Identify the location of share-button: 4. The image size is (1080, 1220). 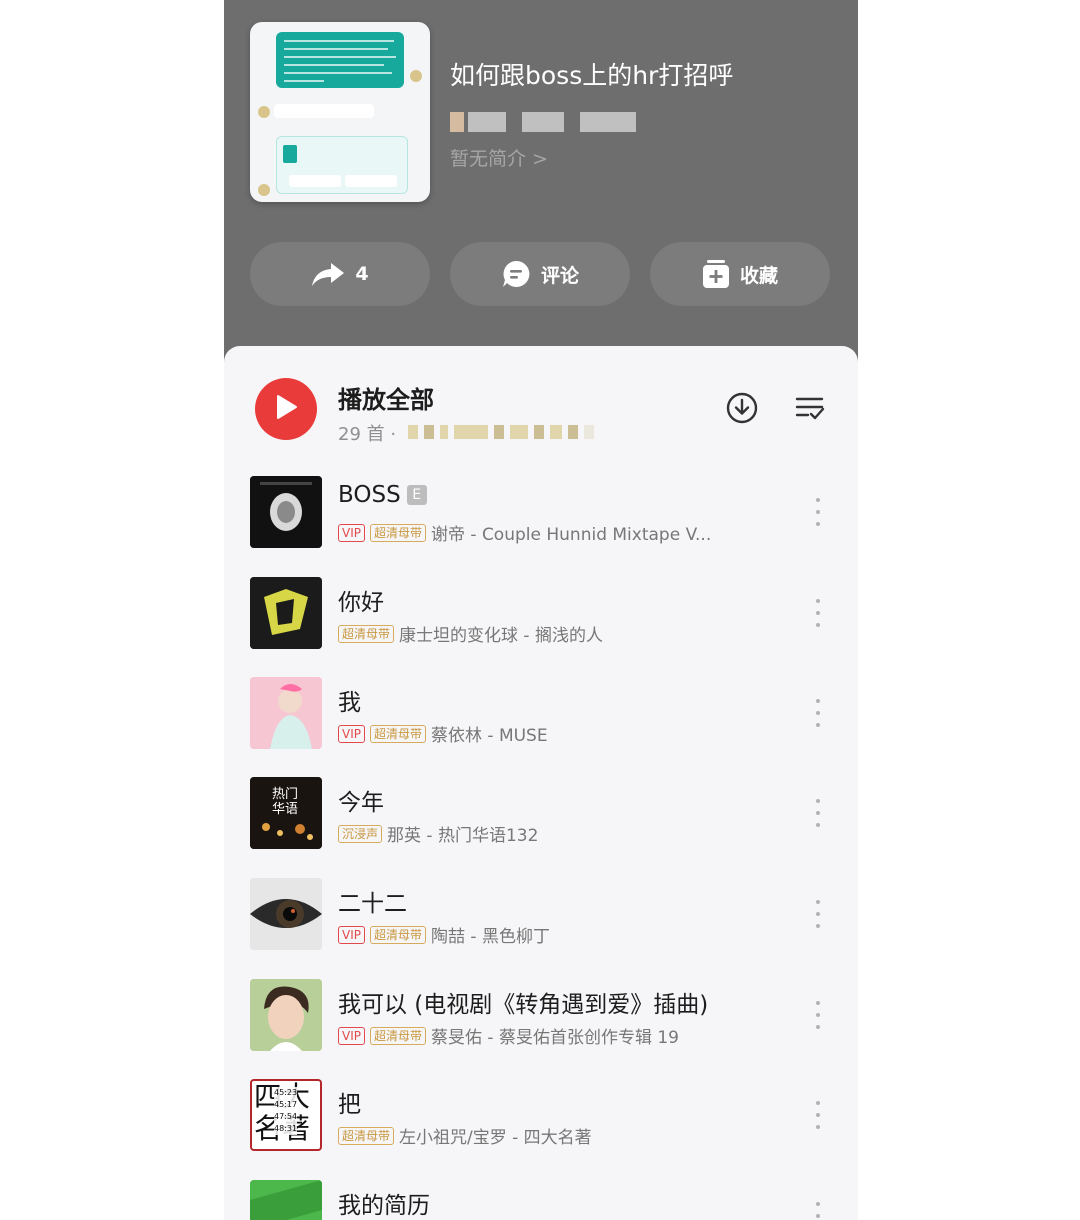
(340, 274).